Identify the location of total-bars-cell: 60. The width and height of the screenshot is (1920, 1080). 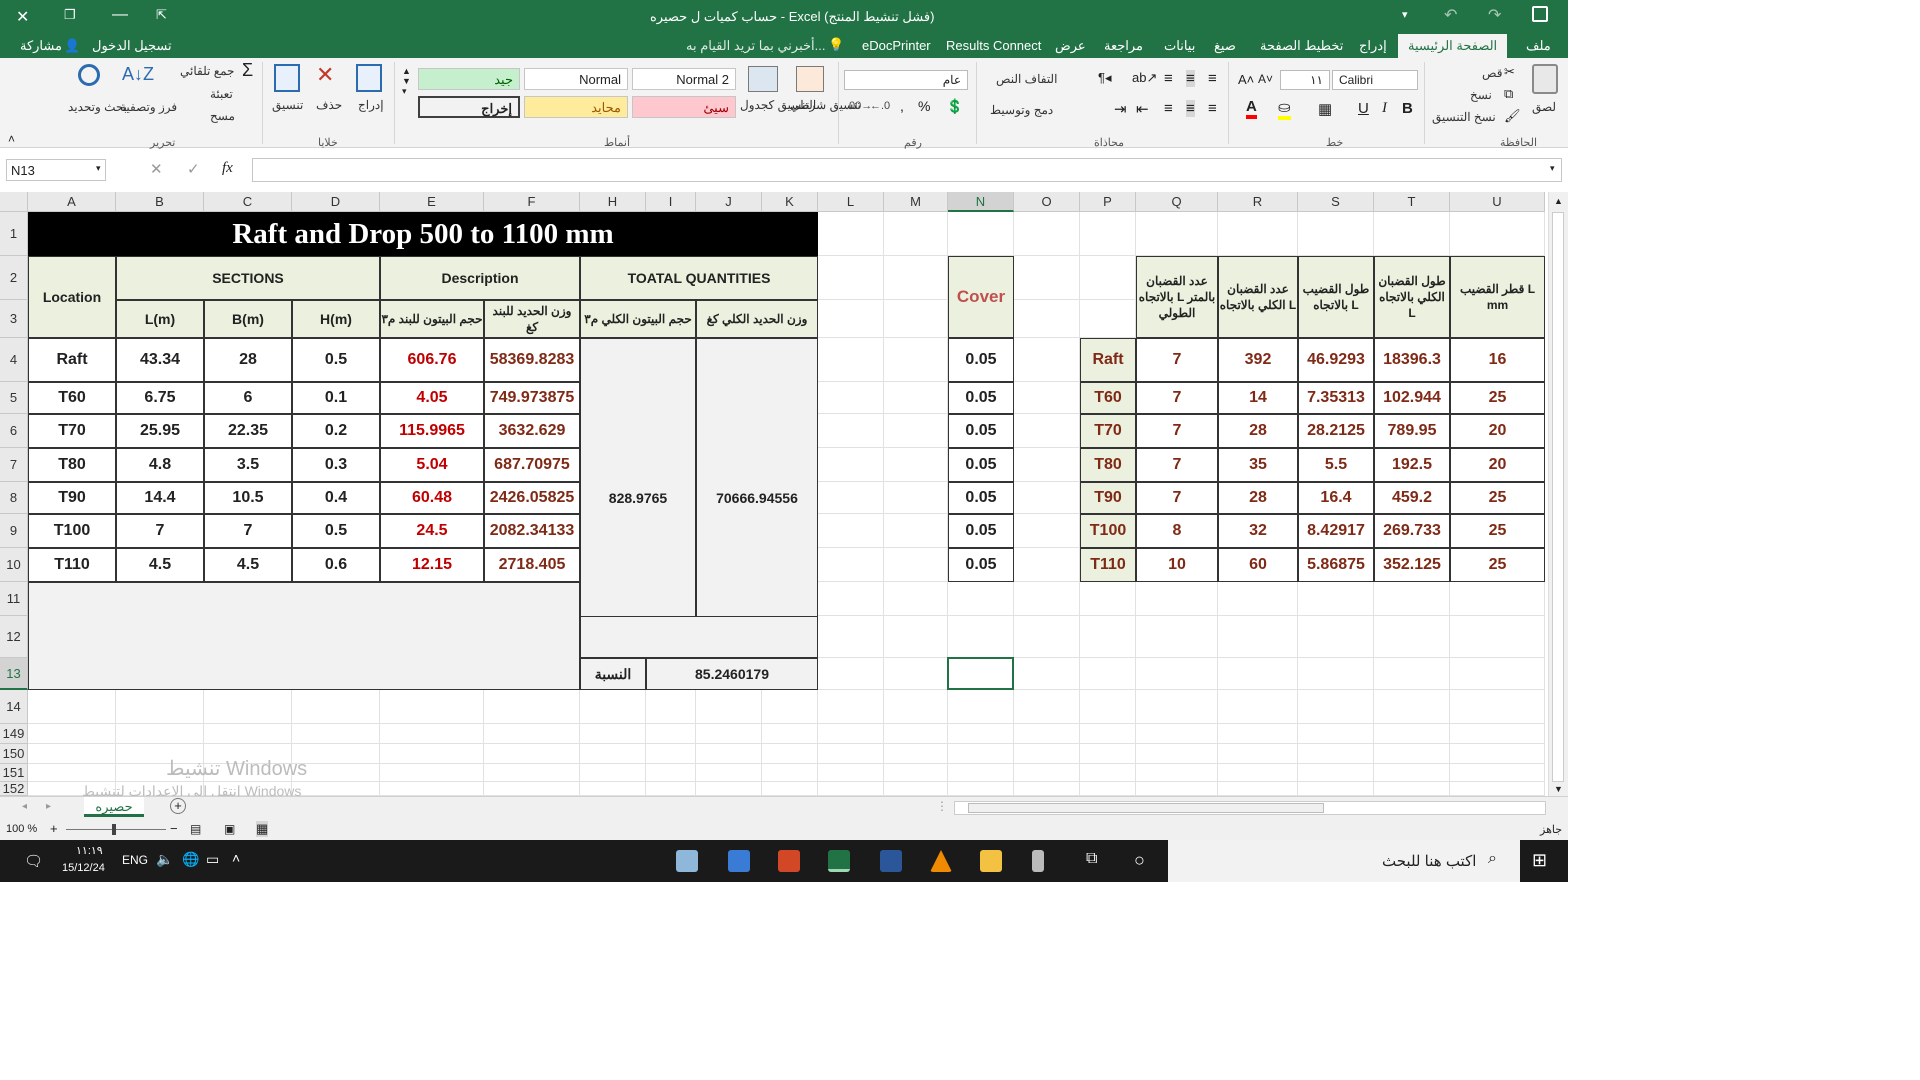
(1258, 565).